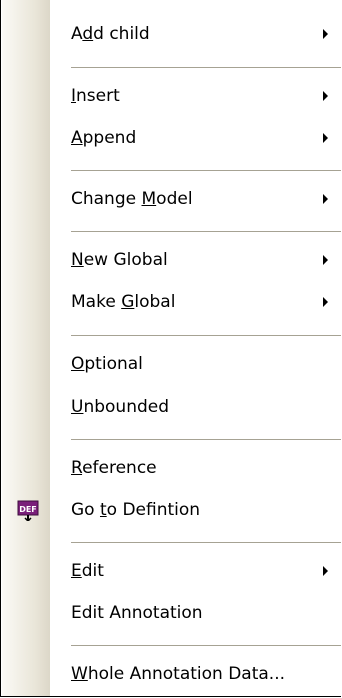 This screenshot has height=698, width=342. I want to click on menu-item-label: Optional, so click(107, 364).